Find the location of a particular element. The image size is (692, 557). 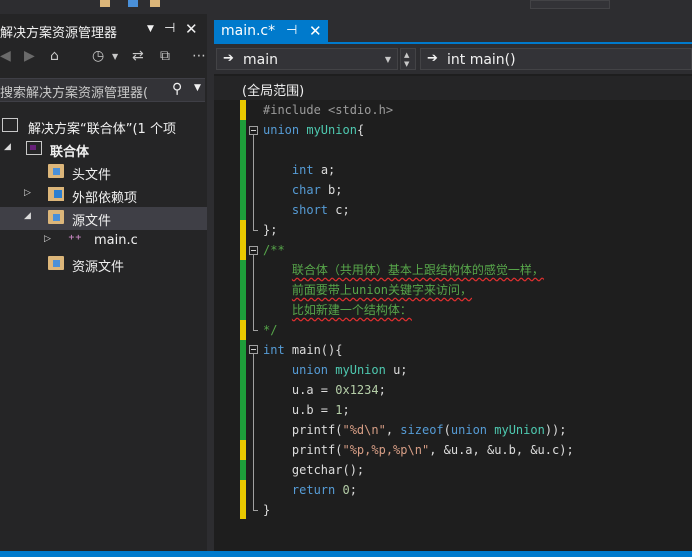

code-line: union myUnion{ is located at coordinates (313, 130).